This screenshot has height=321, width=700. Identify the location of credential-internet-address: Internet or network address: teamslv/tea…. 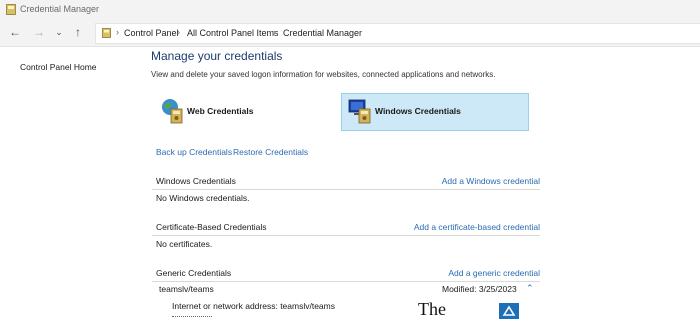
(253, 306).